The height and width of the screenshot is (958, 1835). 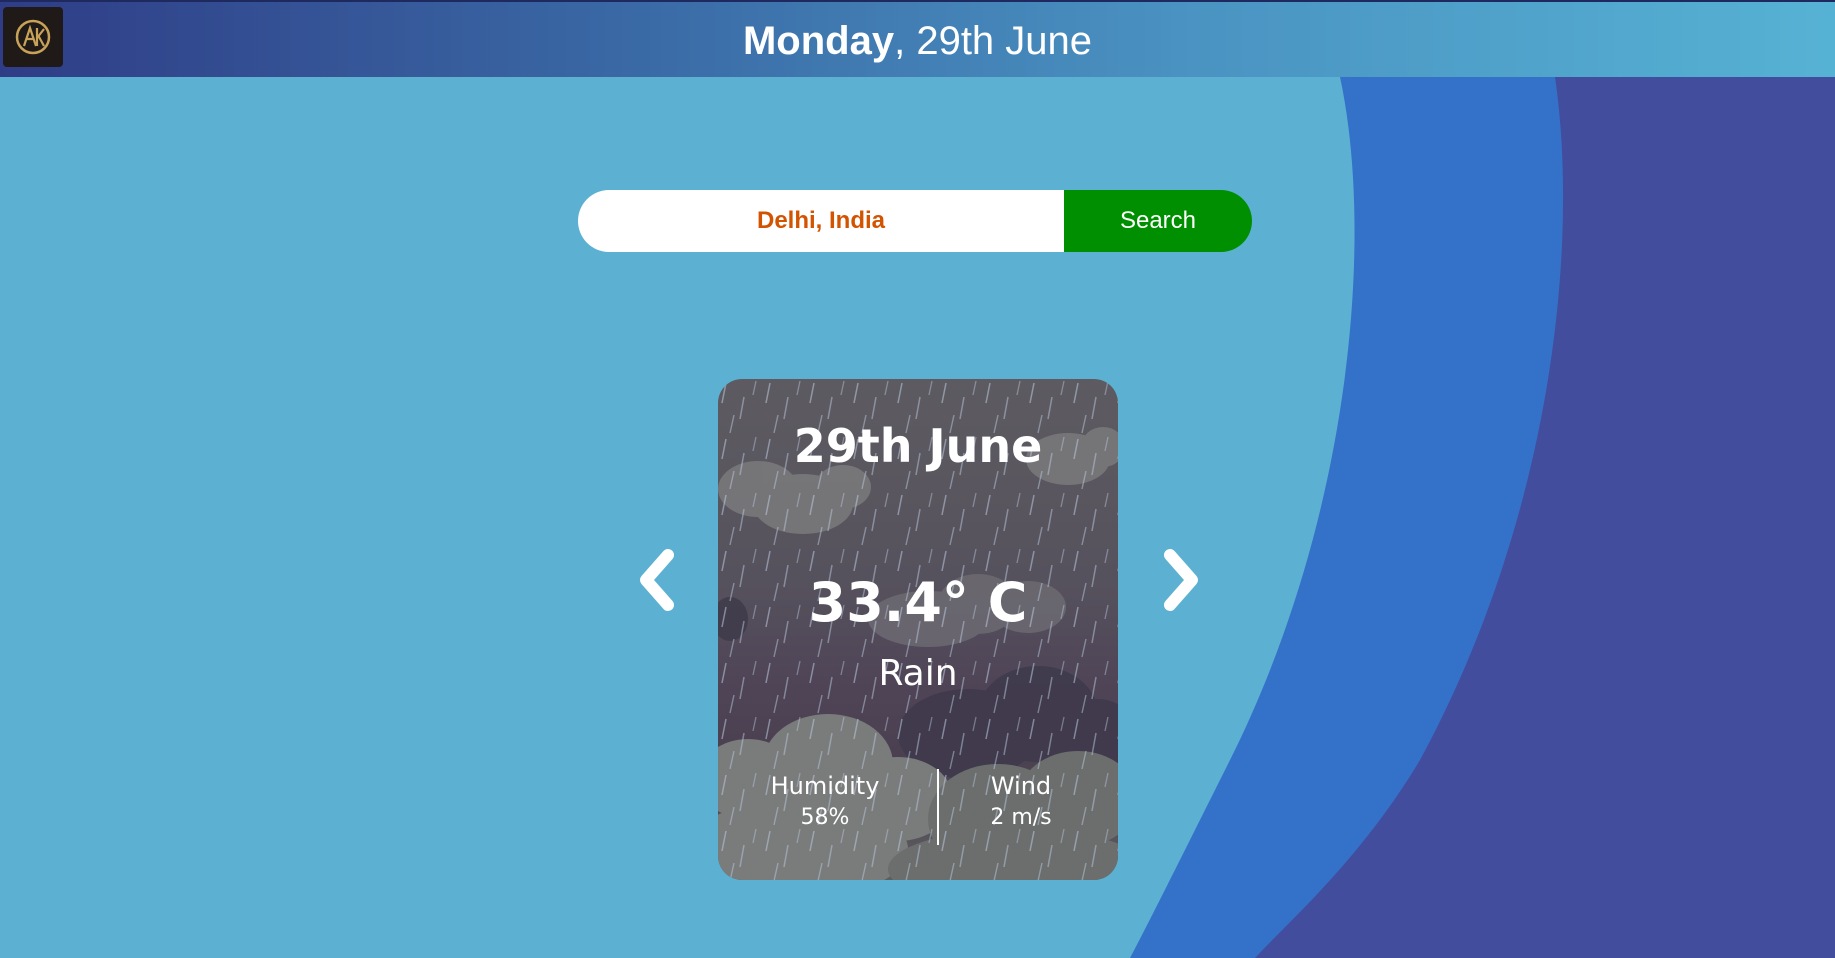 What do you see at coordinates (818, 41) in the screenshot?
I see `header-day: Monday` at bounding box center [818, 41].